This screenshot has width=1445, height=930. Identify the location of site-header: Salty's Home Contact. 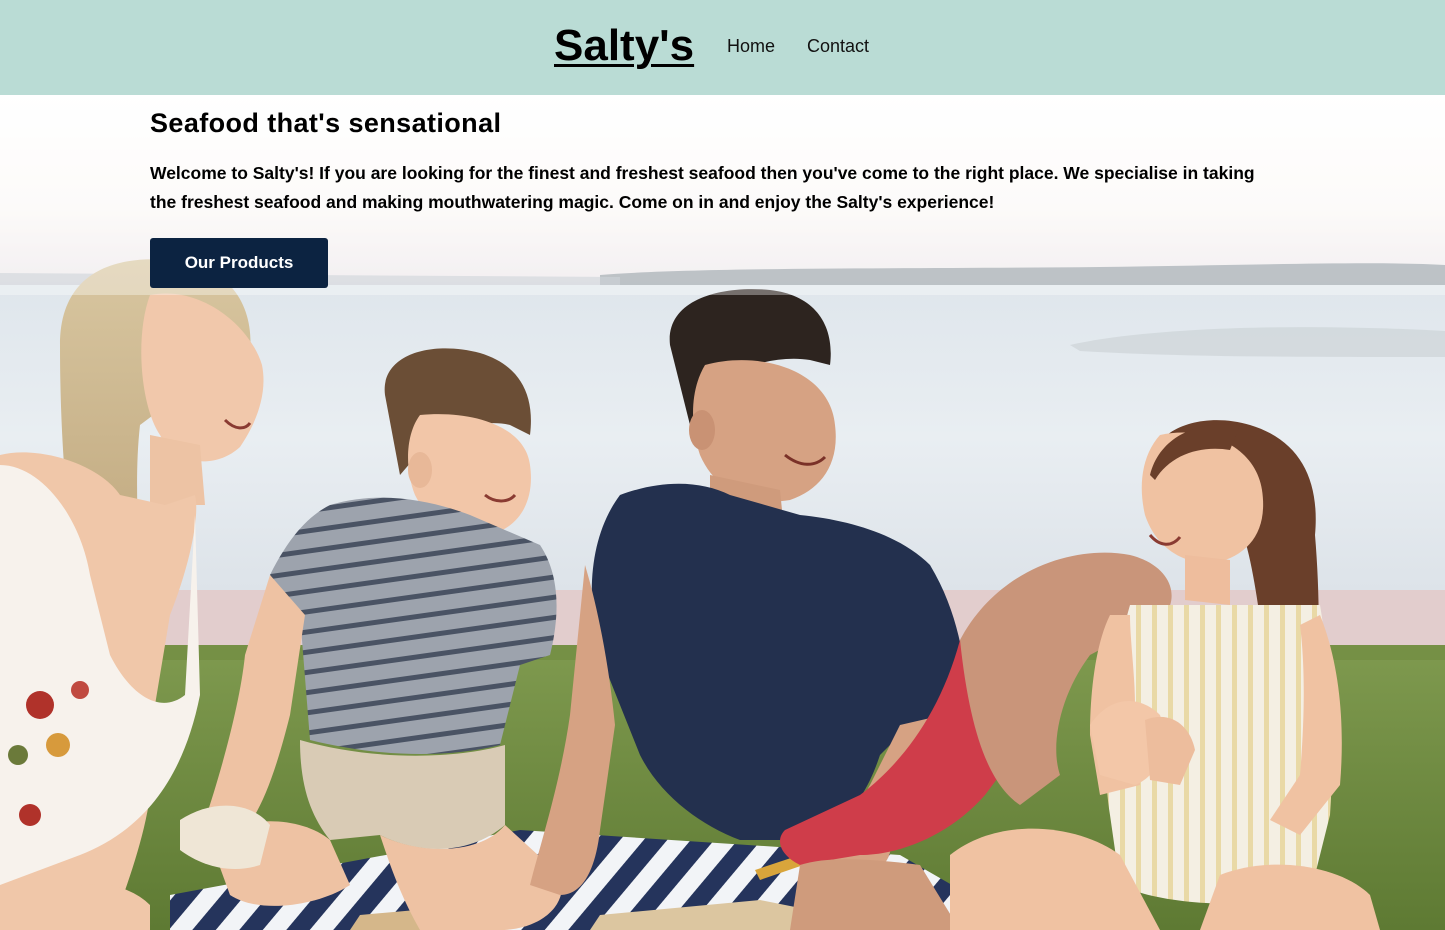
(722, 47).